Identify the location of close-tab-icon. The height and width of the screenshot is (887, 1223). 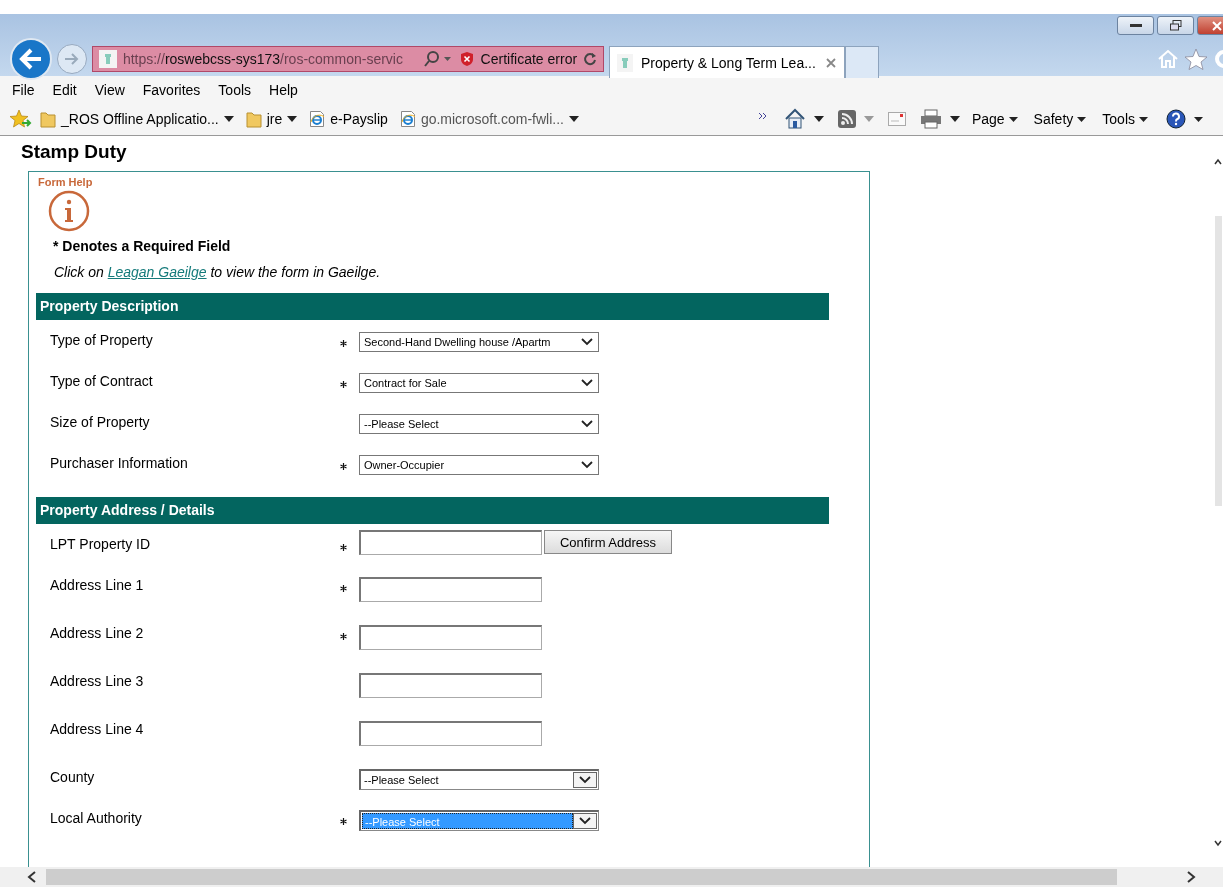
(831, 62).